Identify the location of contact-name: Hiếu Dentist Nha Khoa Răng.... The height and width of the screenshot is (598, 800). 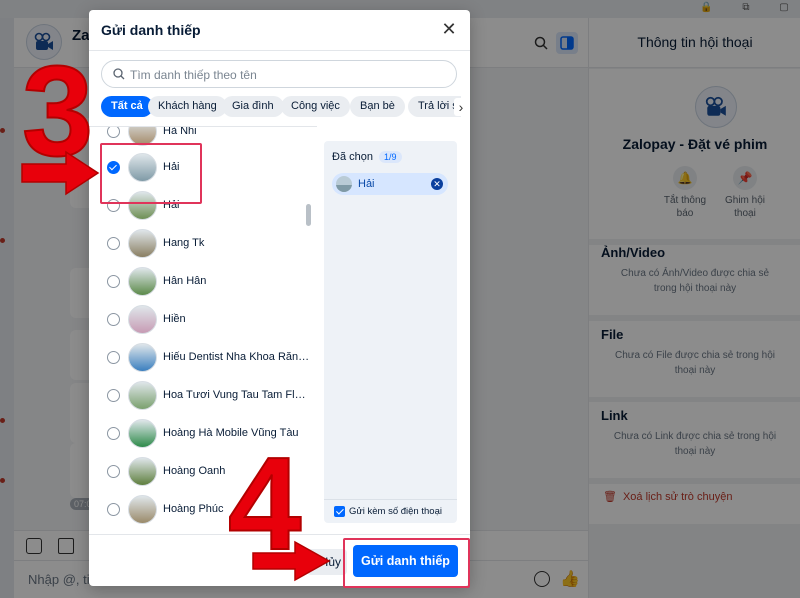
(237, 357).